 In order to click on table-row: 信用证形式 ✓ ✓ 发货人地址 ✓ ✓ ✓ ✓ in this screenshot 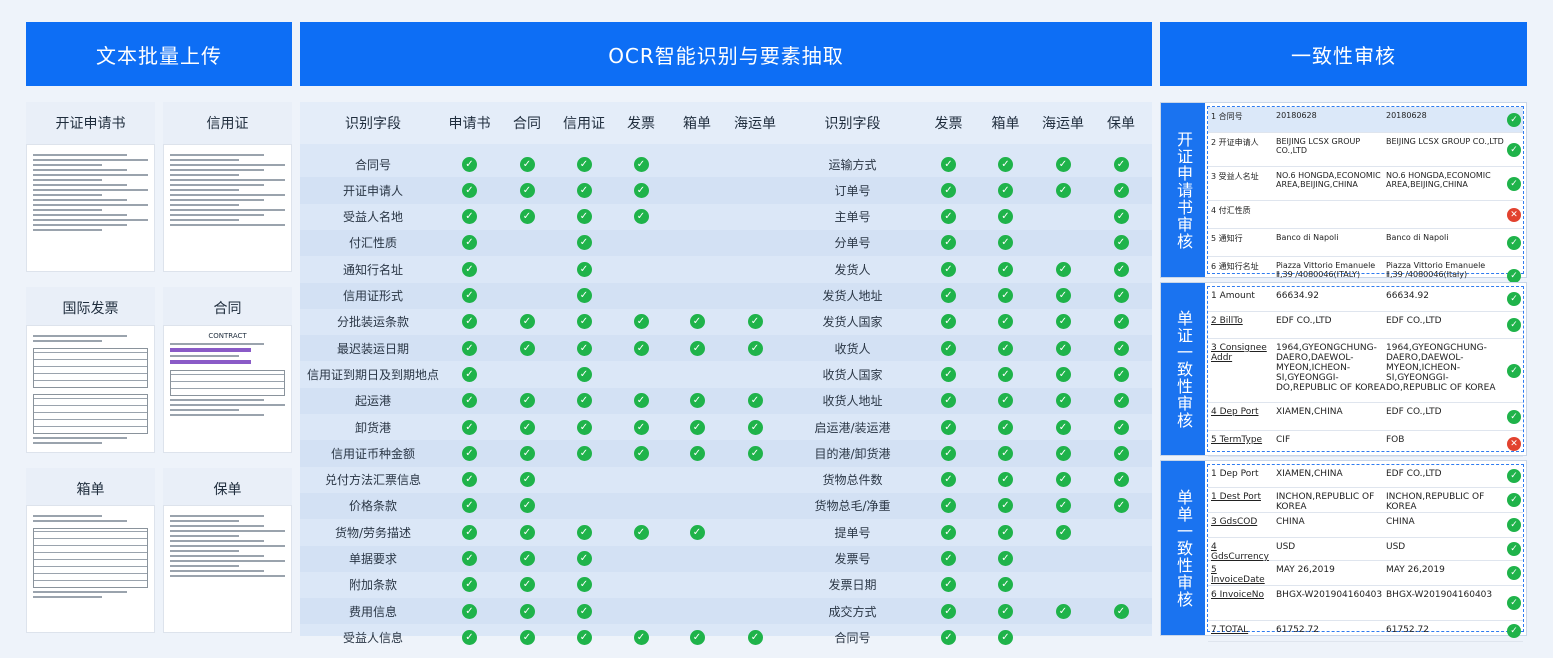, I will do `click(726, 295)`.